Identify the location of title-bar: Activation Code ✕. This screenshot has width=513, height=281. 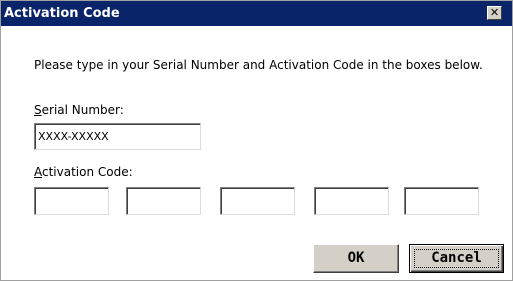
(256, 13).